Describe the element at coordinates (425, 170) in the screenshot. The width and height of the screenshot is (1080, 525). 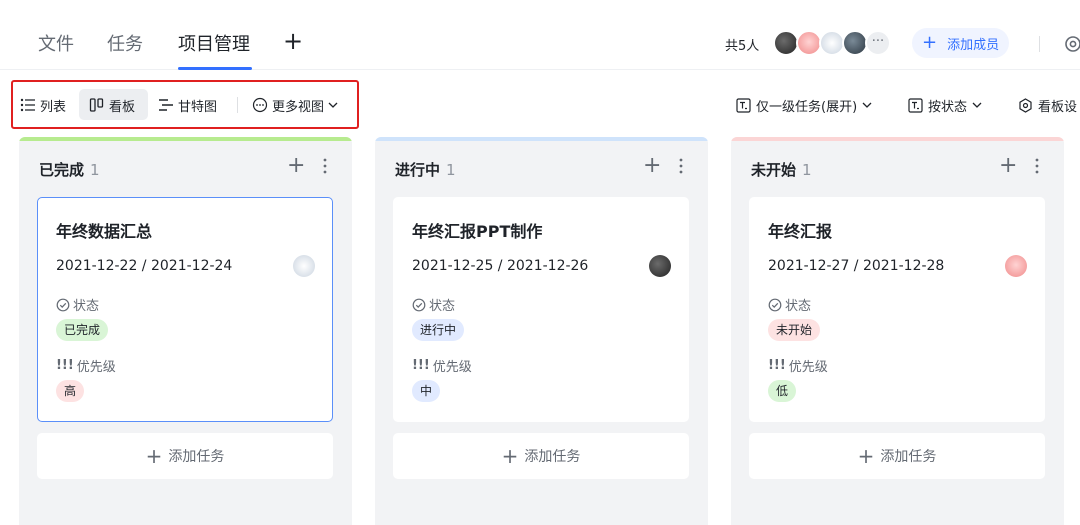
I see `column-title: 进行中 1` at that location.